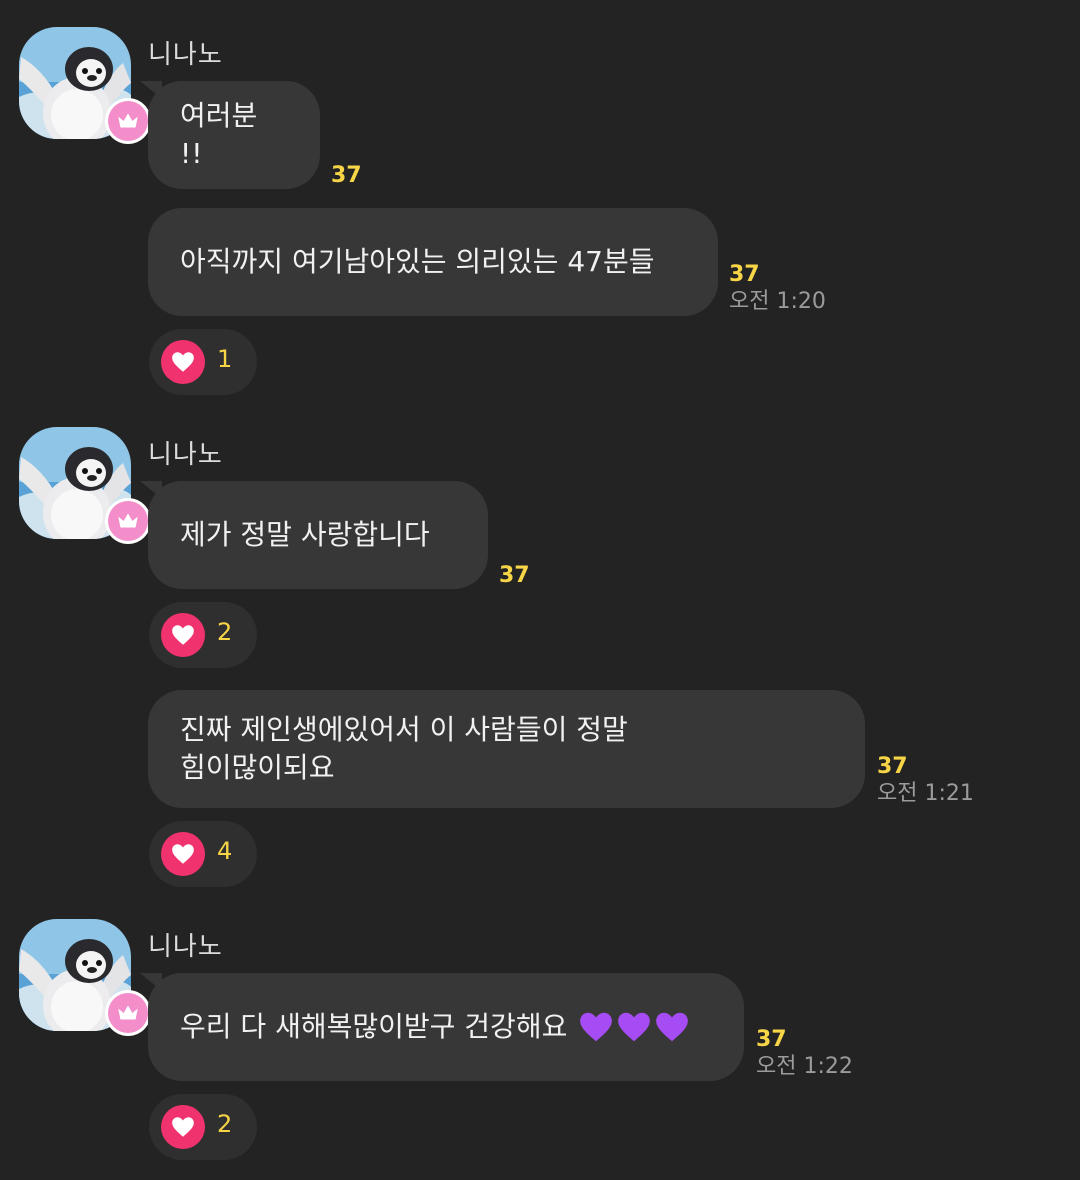  I want to click on reaction-chip: 1, so click(203, 362).